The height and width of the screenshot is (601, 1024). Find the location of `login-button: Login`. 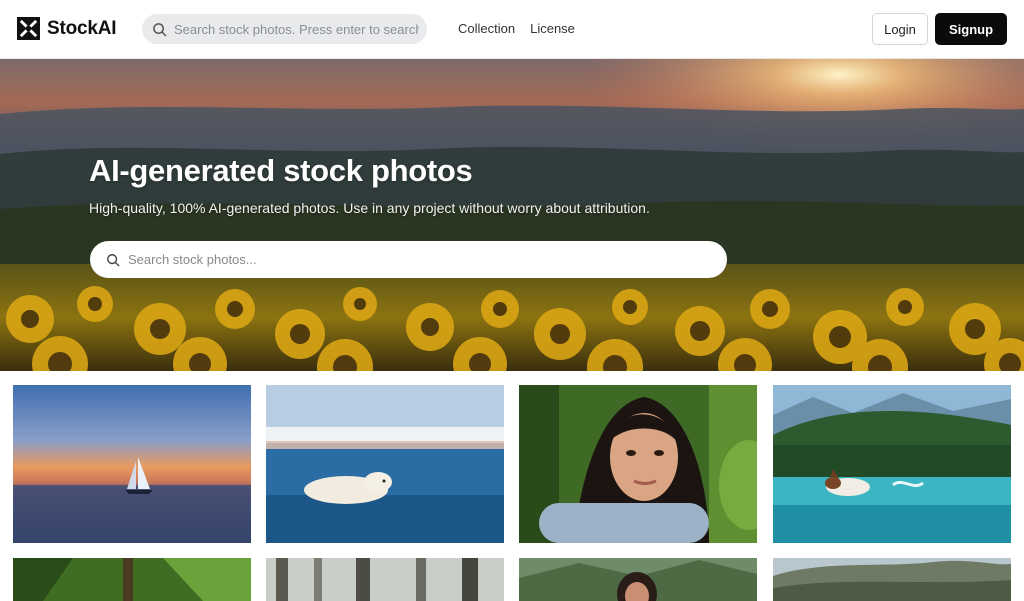

login-button: Login is located at coordinates (900, 29).